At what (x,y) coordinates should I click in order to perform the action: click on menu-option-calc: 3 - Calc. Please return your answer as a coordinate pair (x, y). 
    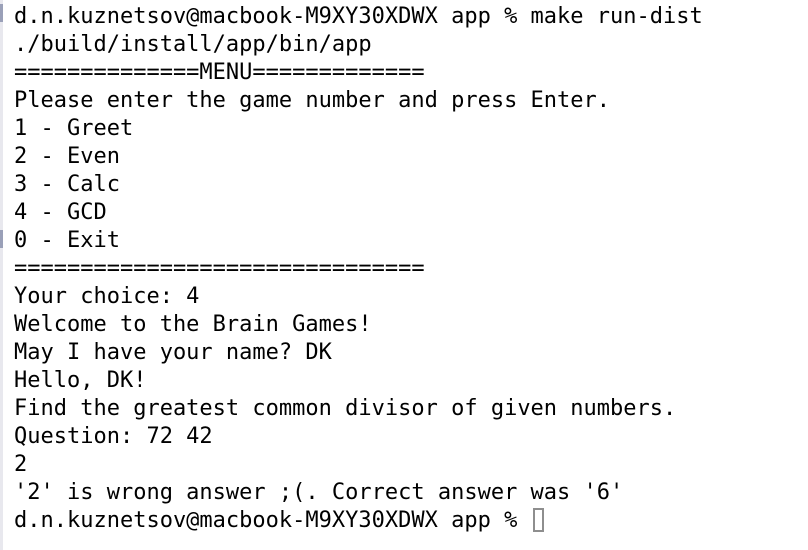
    Looking at the image, I should click on (67, 184).